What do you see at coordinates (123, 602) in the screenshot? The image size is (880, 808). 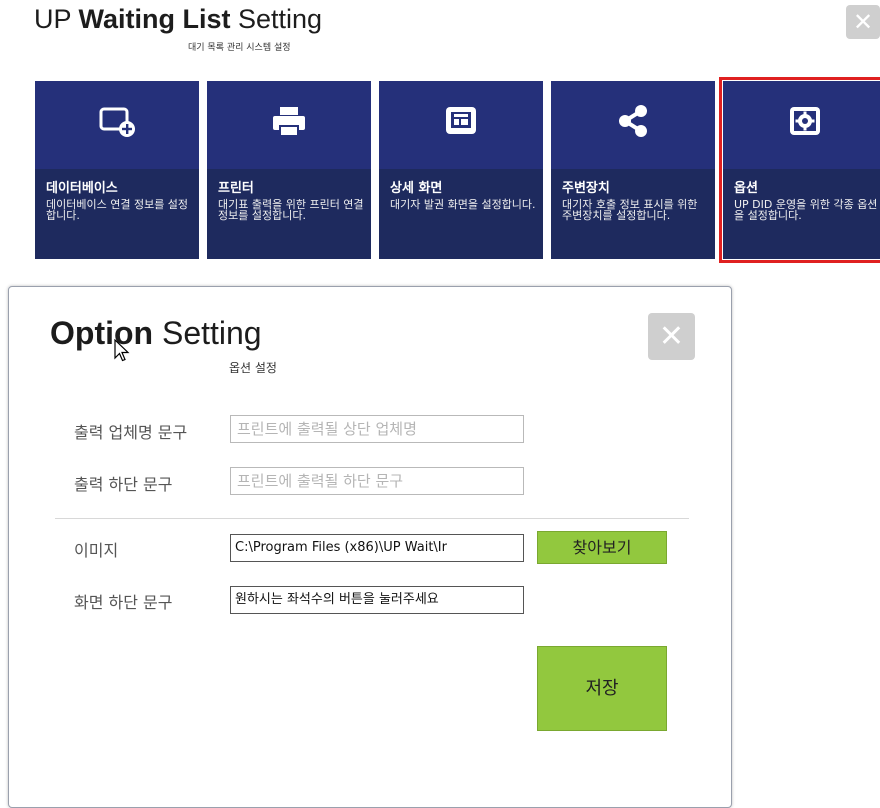 I see `screen-footer-label: 화면 하단 문구` at bounding box center [123, 602].